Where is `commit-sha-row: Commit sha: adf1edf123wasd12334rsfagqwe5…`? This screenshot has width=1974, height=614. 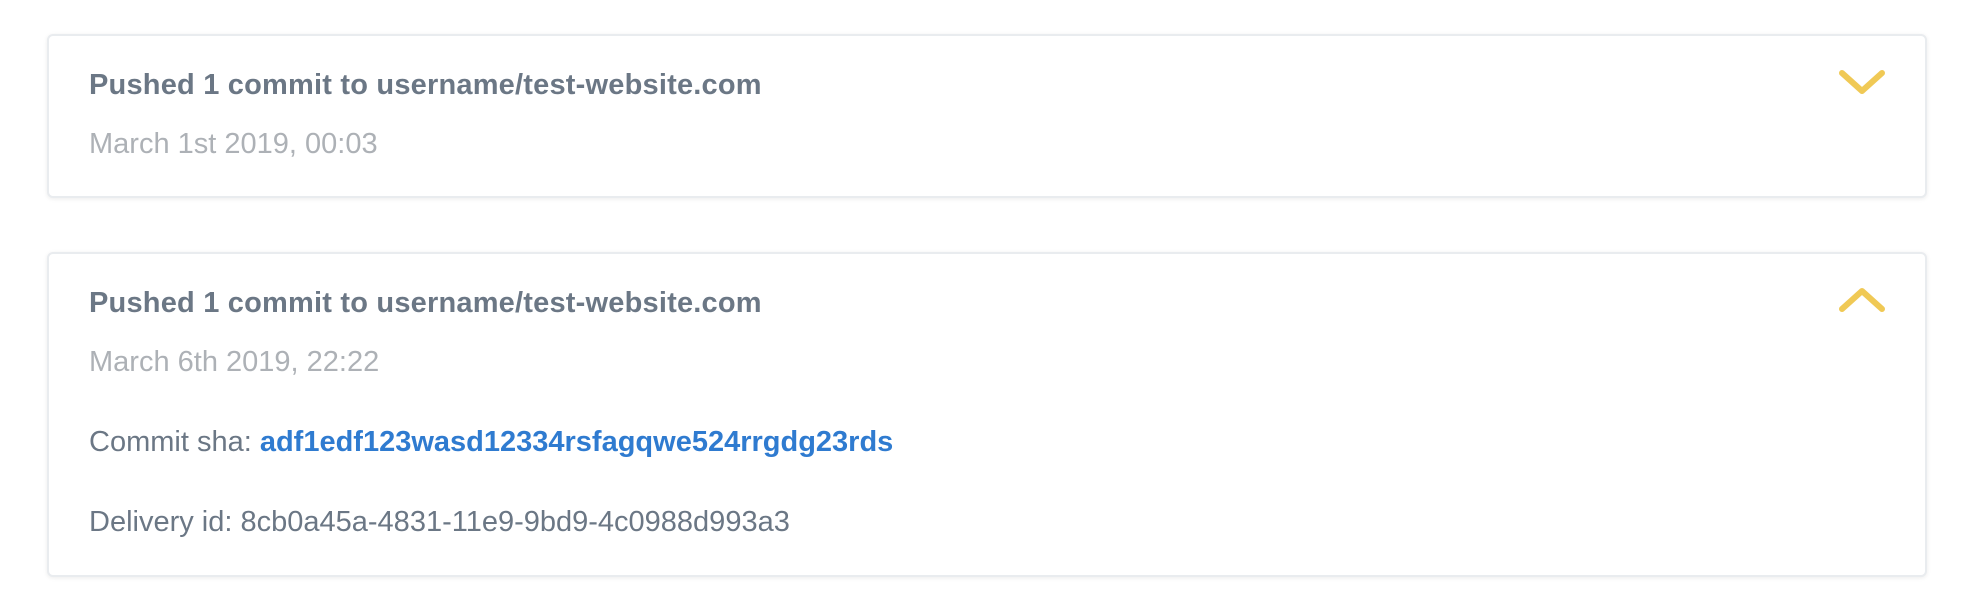
commit-sha-row: Commit sha: adf1edf123wasd12334rsfagqwe5… is located at coordinates (491, 442).